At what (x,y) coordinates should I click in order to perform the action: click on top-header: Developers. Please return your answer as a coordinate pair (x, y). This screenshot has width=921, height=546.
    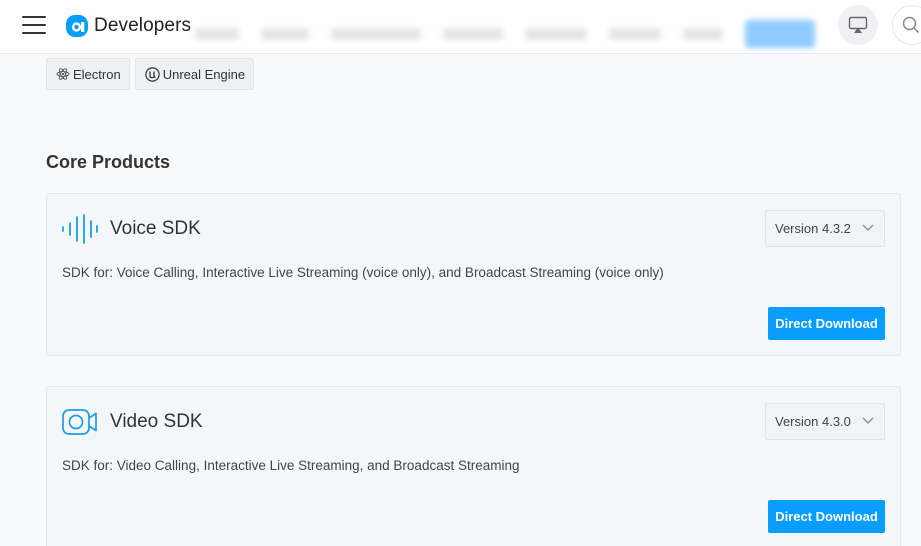
    Looking at the image, I should click on (460, 27).